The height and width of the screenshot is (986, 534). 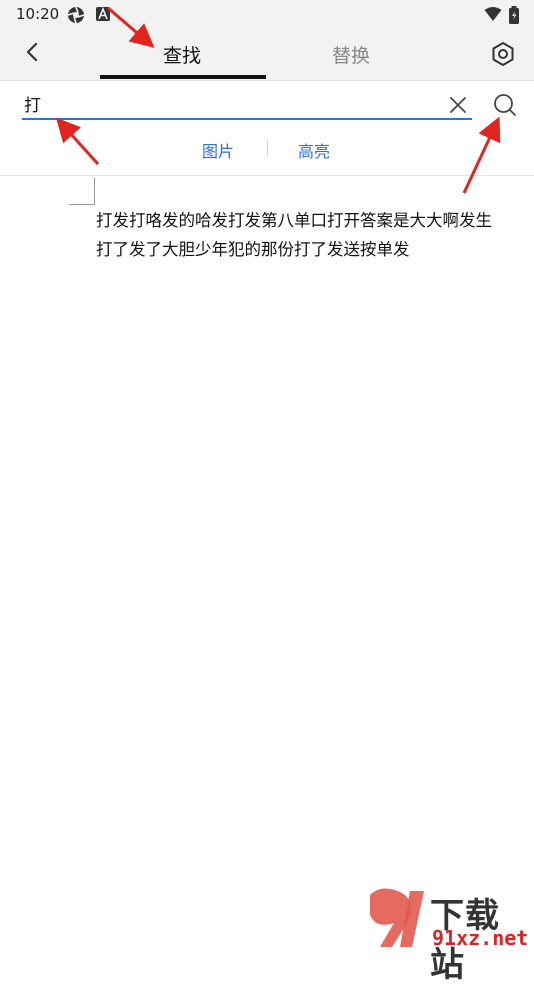 What do you see at coordinates (481, 155) in the screenshot?
I see `annotation-arrow-search-button` at bounding box center [481, 155].